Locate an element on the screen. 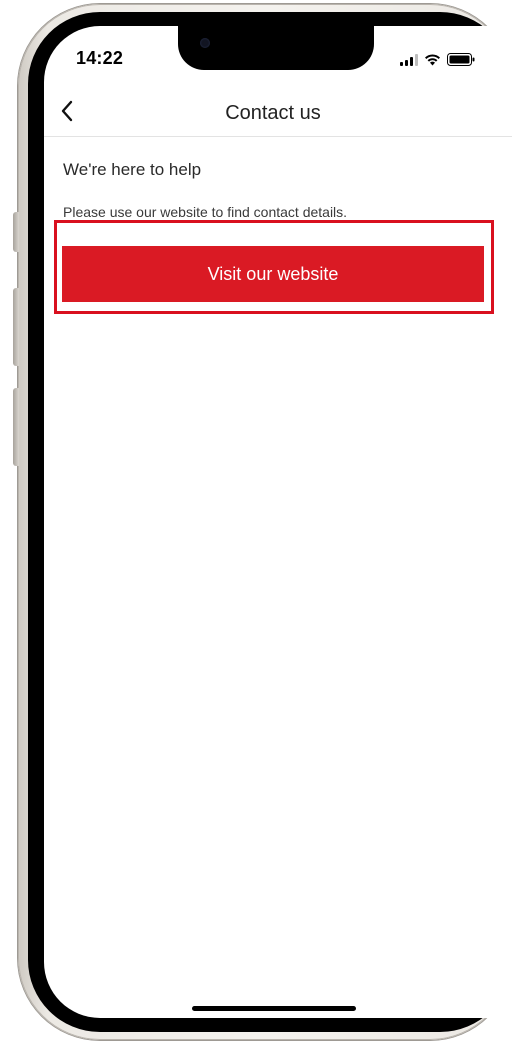  camera-icon is located at coordinates (205, 43).